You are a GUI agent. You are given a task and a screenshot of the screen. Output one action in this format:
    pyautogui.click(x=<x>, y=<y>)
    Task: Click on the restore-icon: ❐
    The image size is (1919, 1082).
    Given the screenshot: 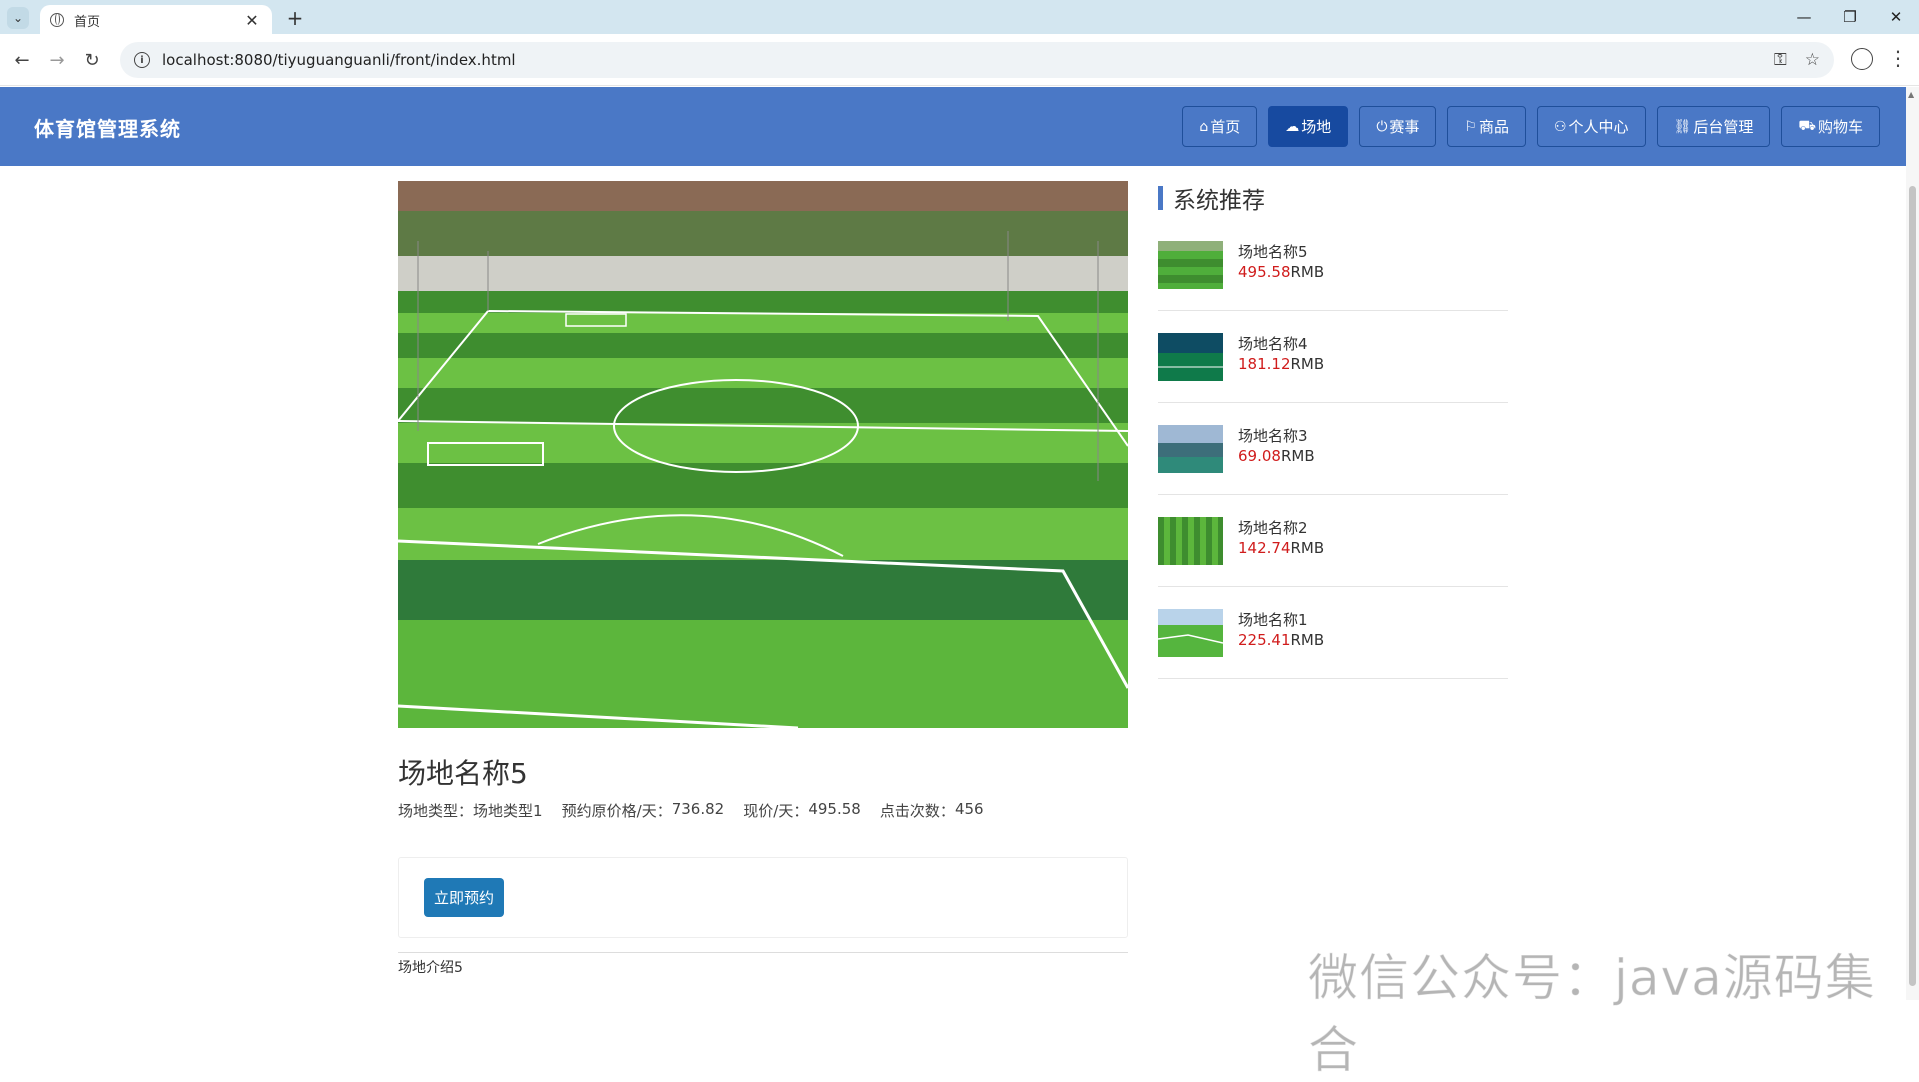 What is the action you would take?
    pyautogui.click(x=1850, y=17)
    